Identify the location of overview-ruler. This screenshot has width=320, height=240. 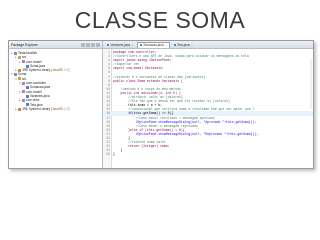
(311, 84).